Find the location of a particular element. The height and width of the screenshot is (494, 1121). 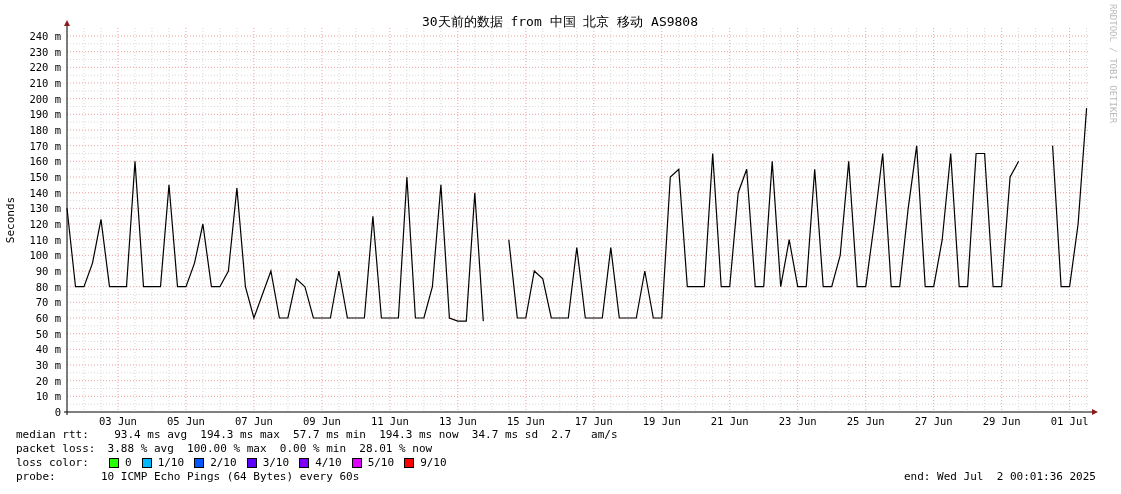

y-tick-label: 120 m is located at coordinates (45, 224).